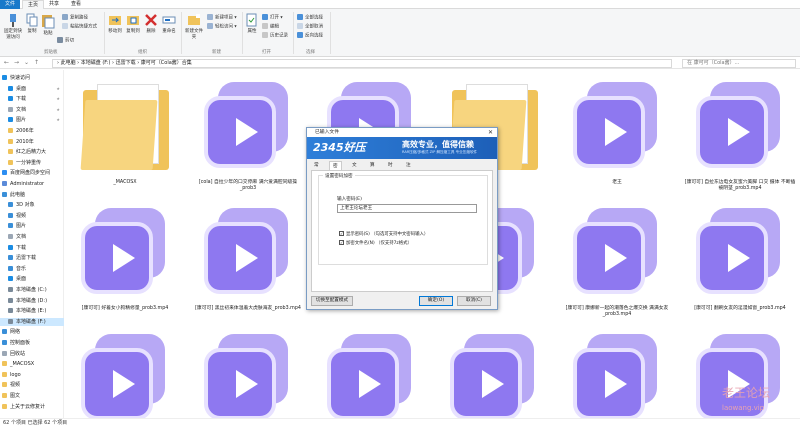 This screenshot has width=800, height=426. I want to click on password-field: 上老王论坛老王, so click(407, 208).